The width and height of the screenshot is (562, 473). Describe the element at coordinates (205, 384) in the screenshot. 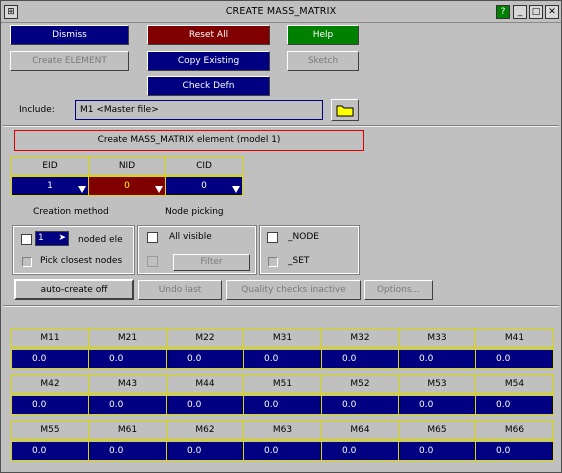

I see `matrix-header: M44` at that location.